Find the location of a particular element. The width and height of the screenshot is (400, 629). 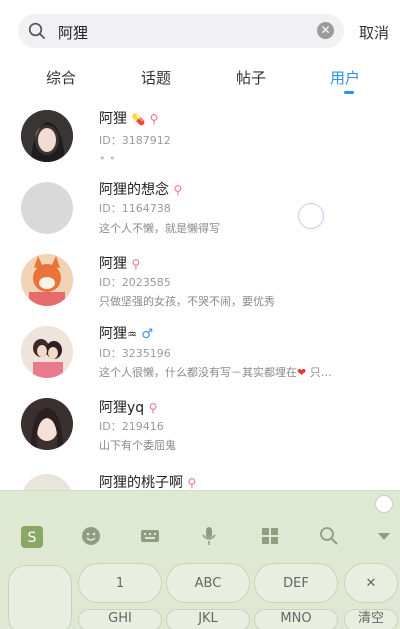

user-row: 阿狸 💊 ⚲ ID：3187912 • • is located at coordinates (200, 139).